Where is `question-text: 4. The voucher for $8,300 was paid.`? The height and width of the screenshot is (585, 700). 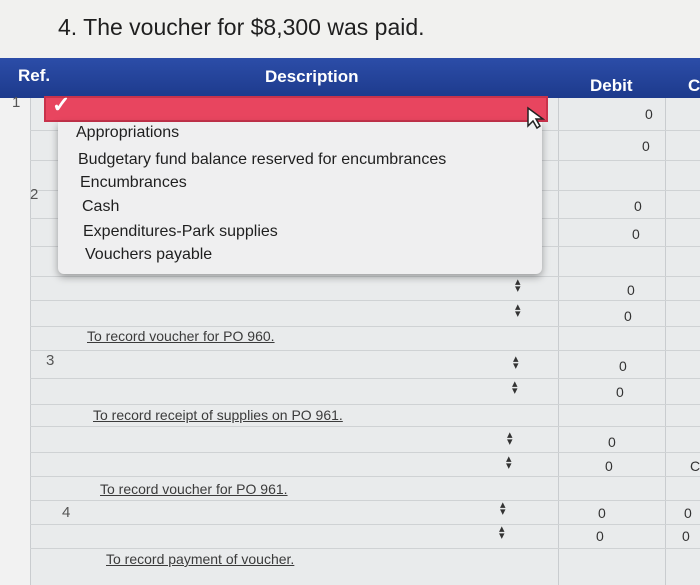 question-text: 4. The voucher for $8,300 was paid. is located at coordinates (241, 27).